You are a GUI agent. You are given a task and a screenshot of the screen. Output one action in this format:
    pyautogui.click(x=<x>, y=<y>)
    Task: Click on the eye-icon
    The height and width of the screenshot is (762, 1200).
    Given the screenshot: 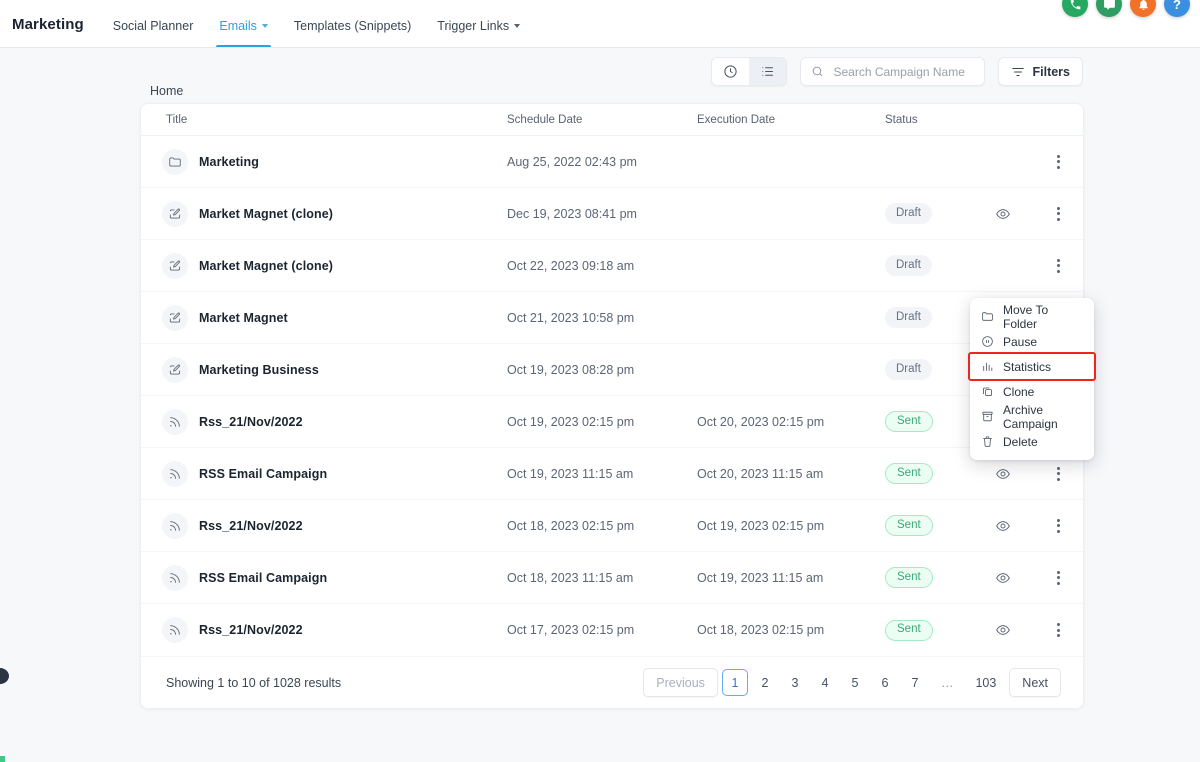 What is the action you would take?
    pyautogui.click(x=1003, y=214)
    